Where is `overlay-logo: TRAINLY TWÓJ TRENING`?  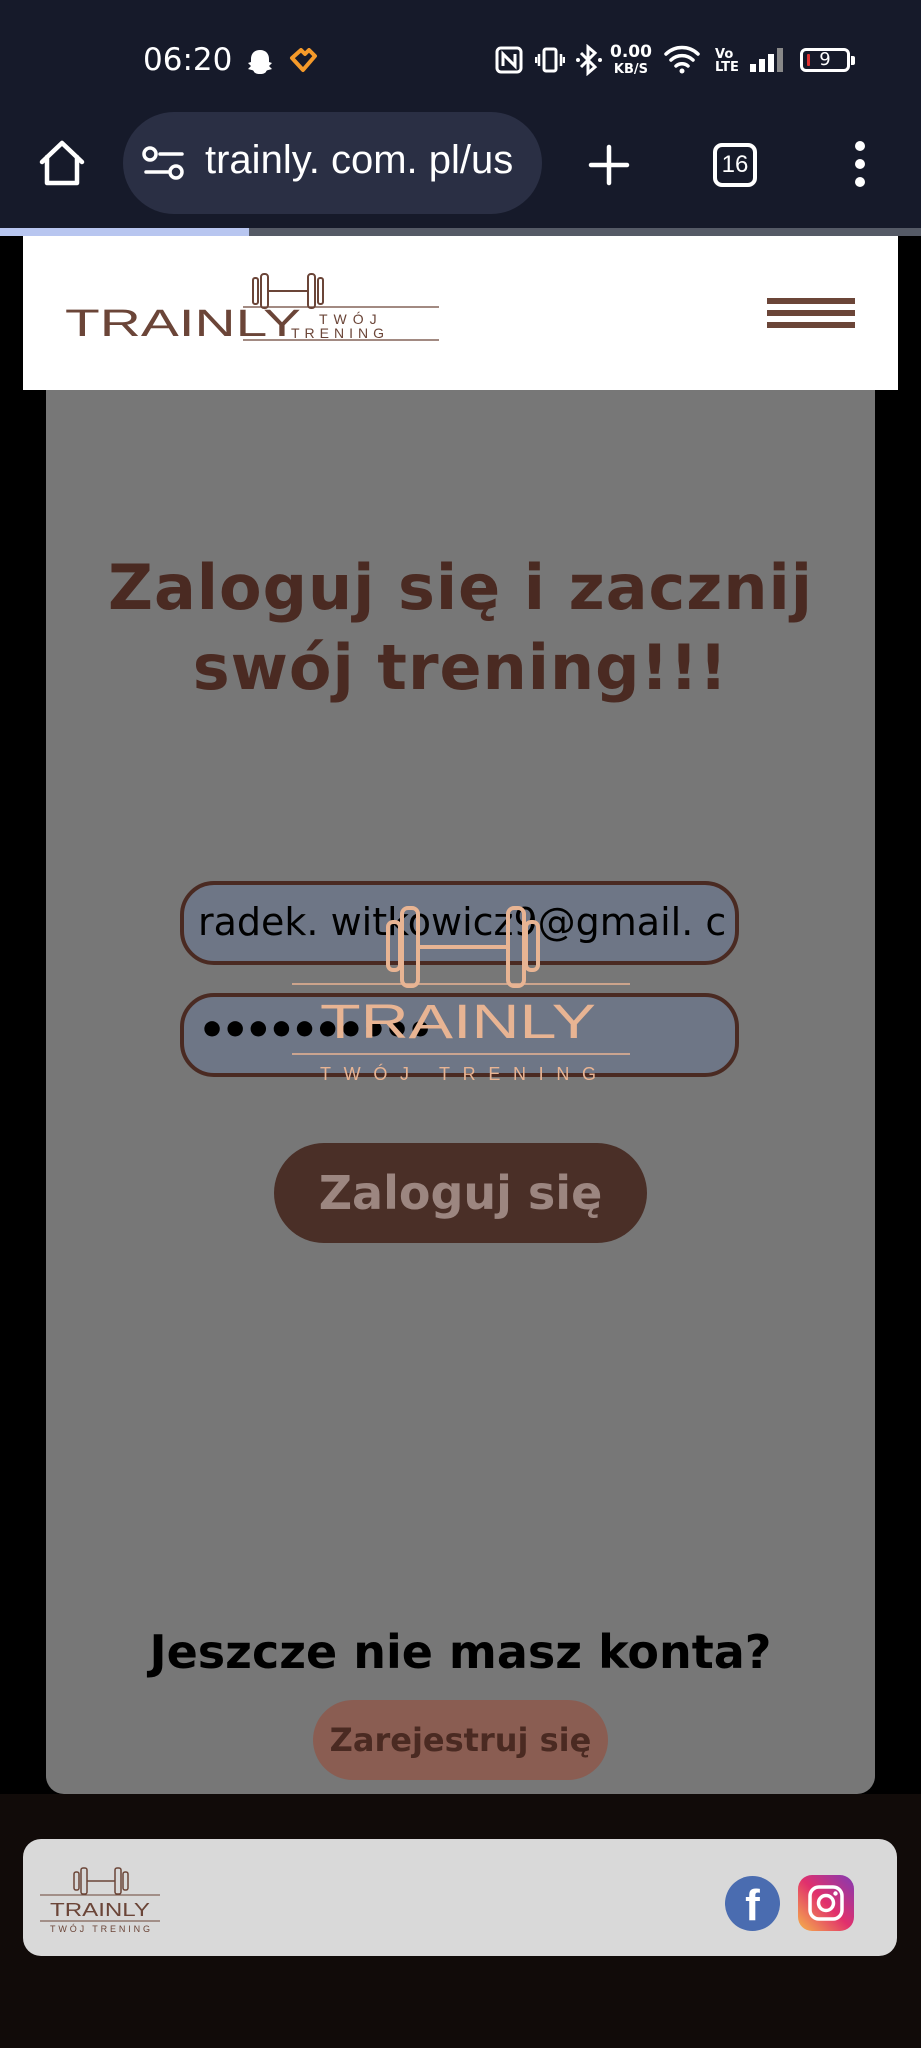 overlay-logo: TRAINLY TWÓJ TRENING is located at coordinates (461, 995).